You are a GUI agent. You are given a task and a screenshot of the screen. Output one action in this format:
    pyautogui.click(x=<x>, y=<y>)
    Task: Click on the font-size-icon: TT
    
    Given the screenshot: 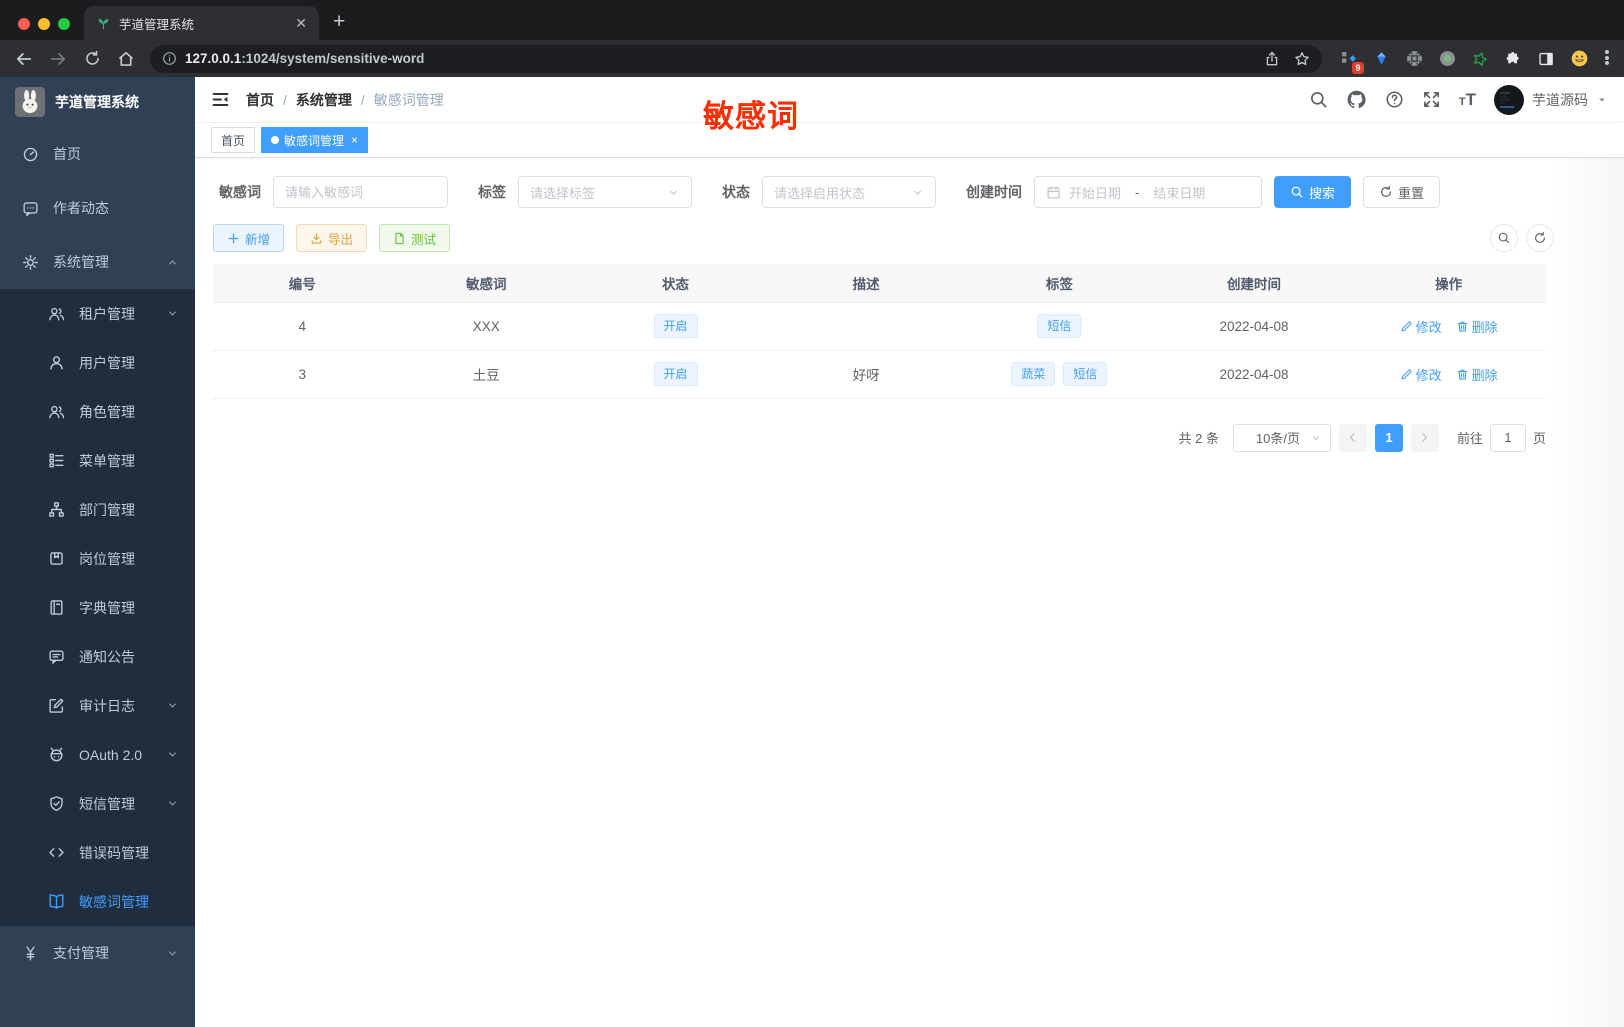 What is the action you would take?
    pyautogui.click(x=1467, y=99)
    